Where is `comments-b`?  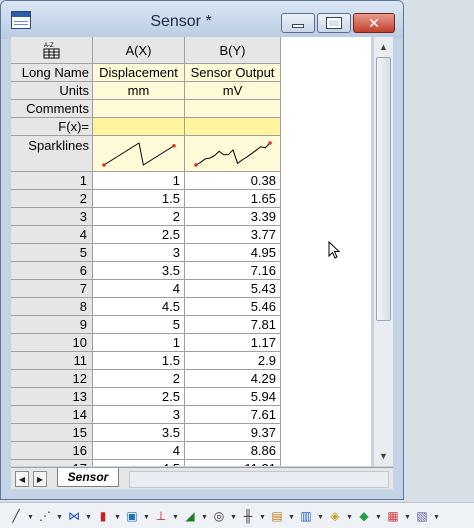
comments-b is located at coordinates (233, 109).